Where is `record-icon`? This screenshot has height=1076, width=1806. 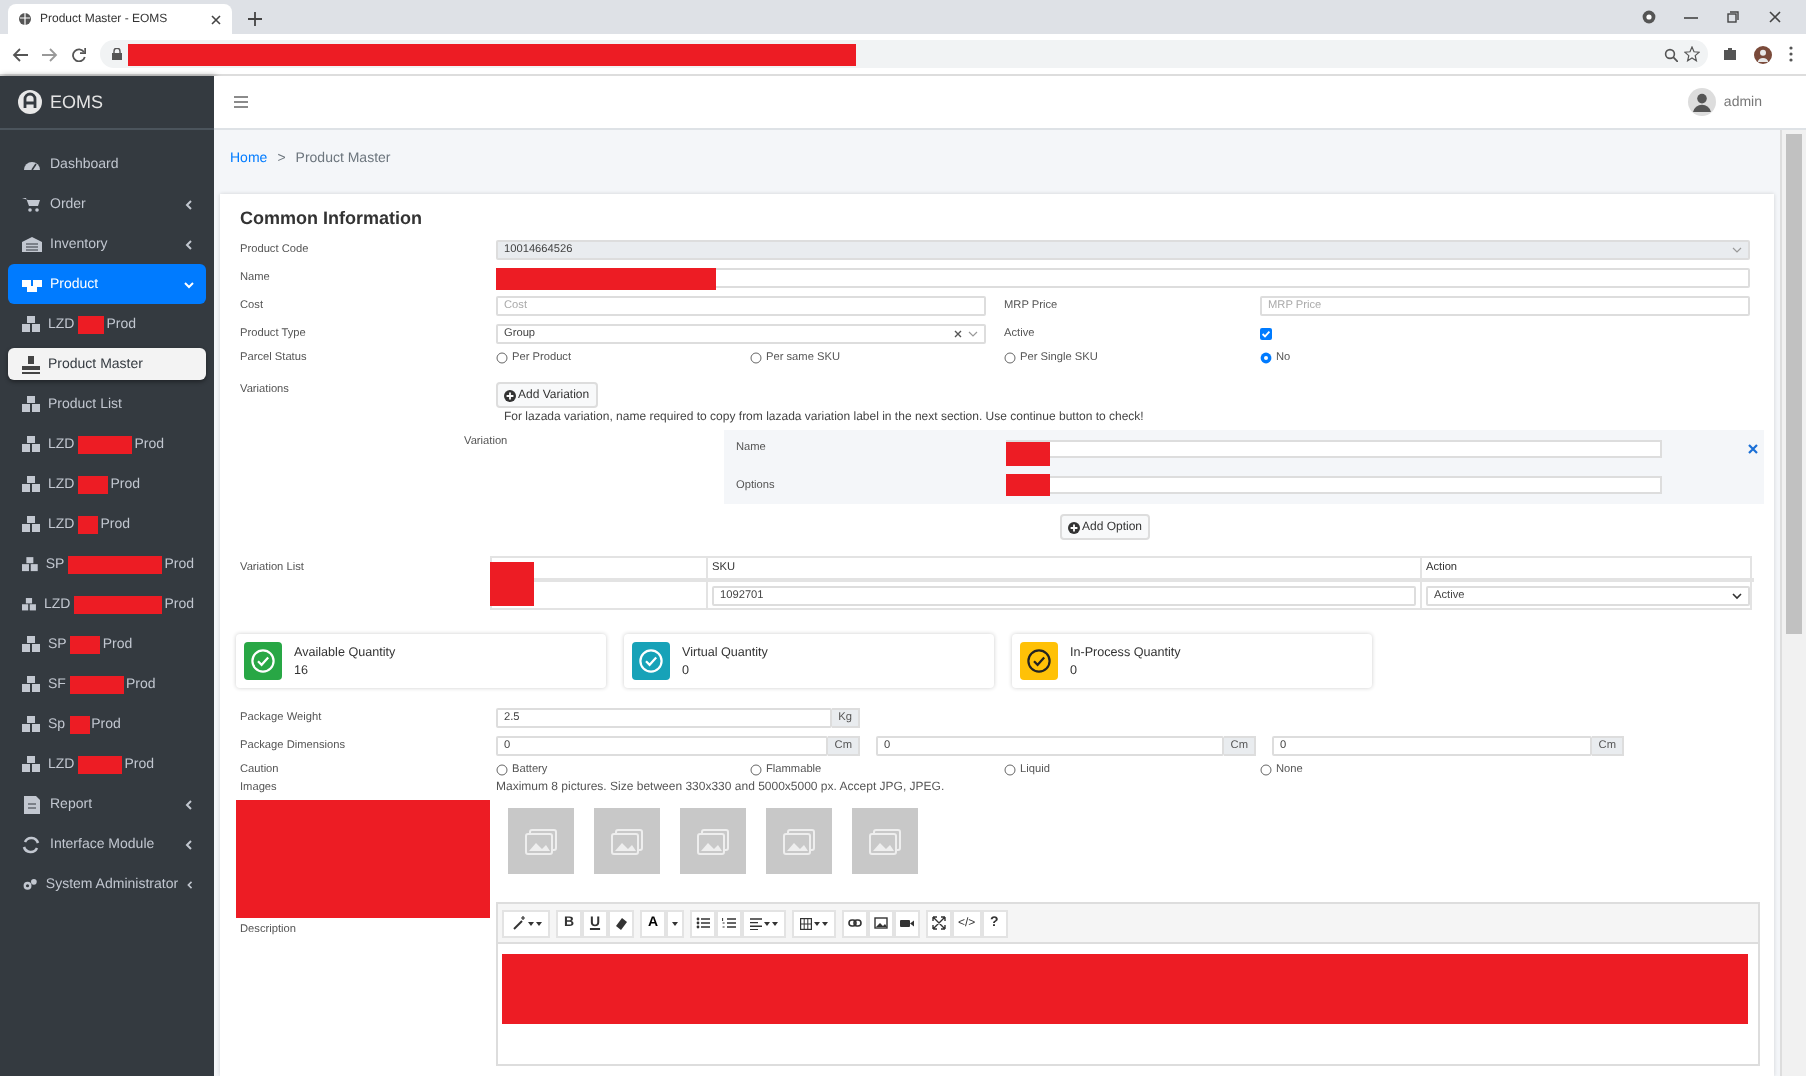 record-icon is located at coordinates (1649, 17).